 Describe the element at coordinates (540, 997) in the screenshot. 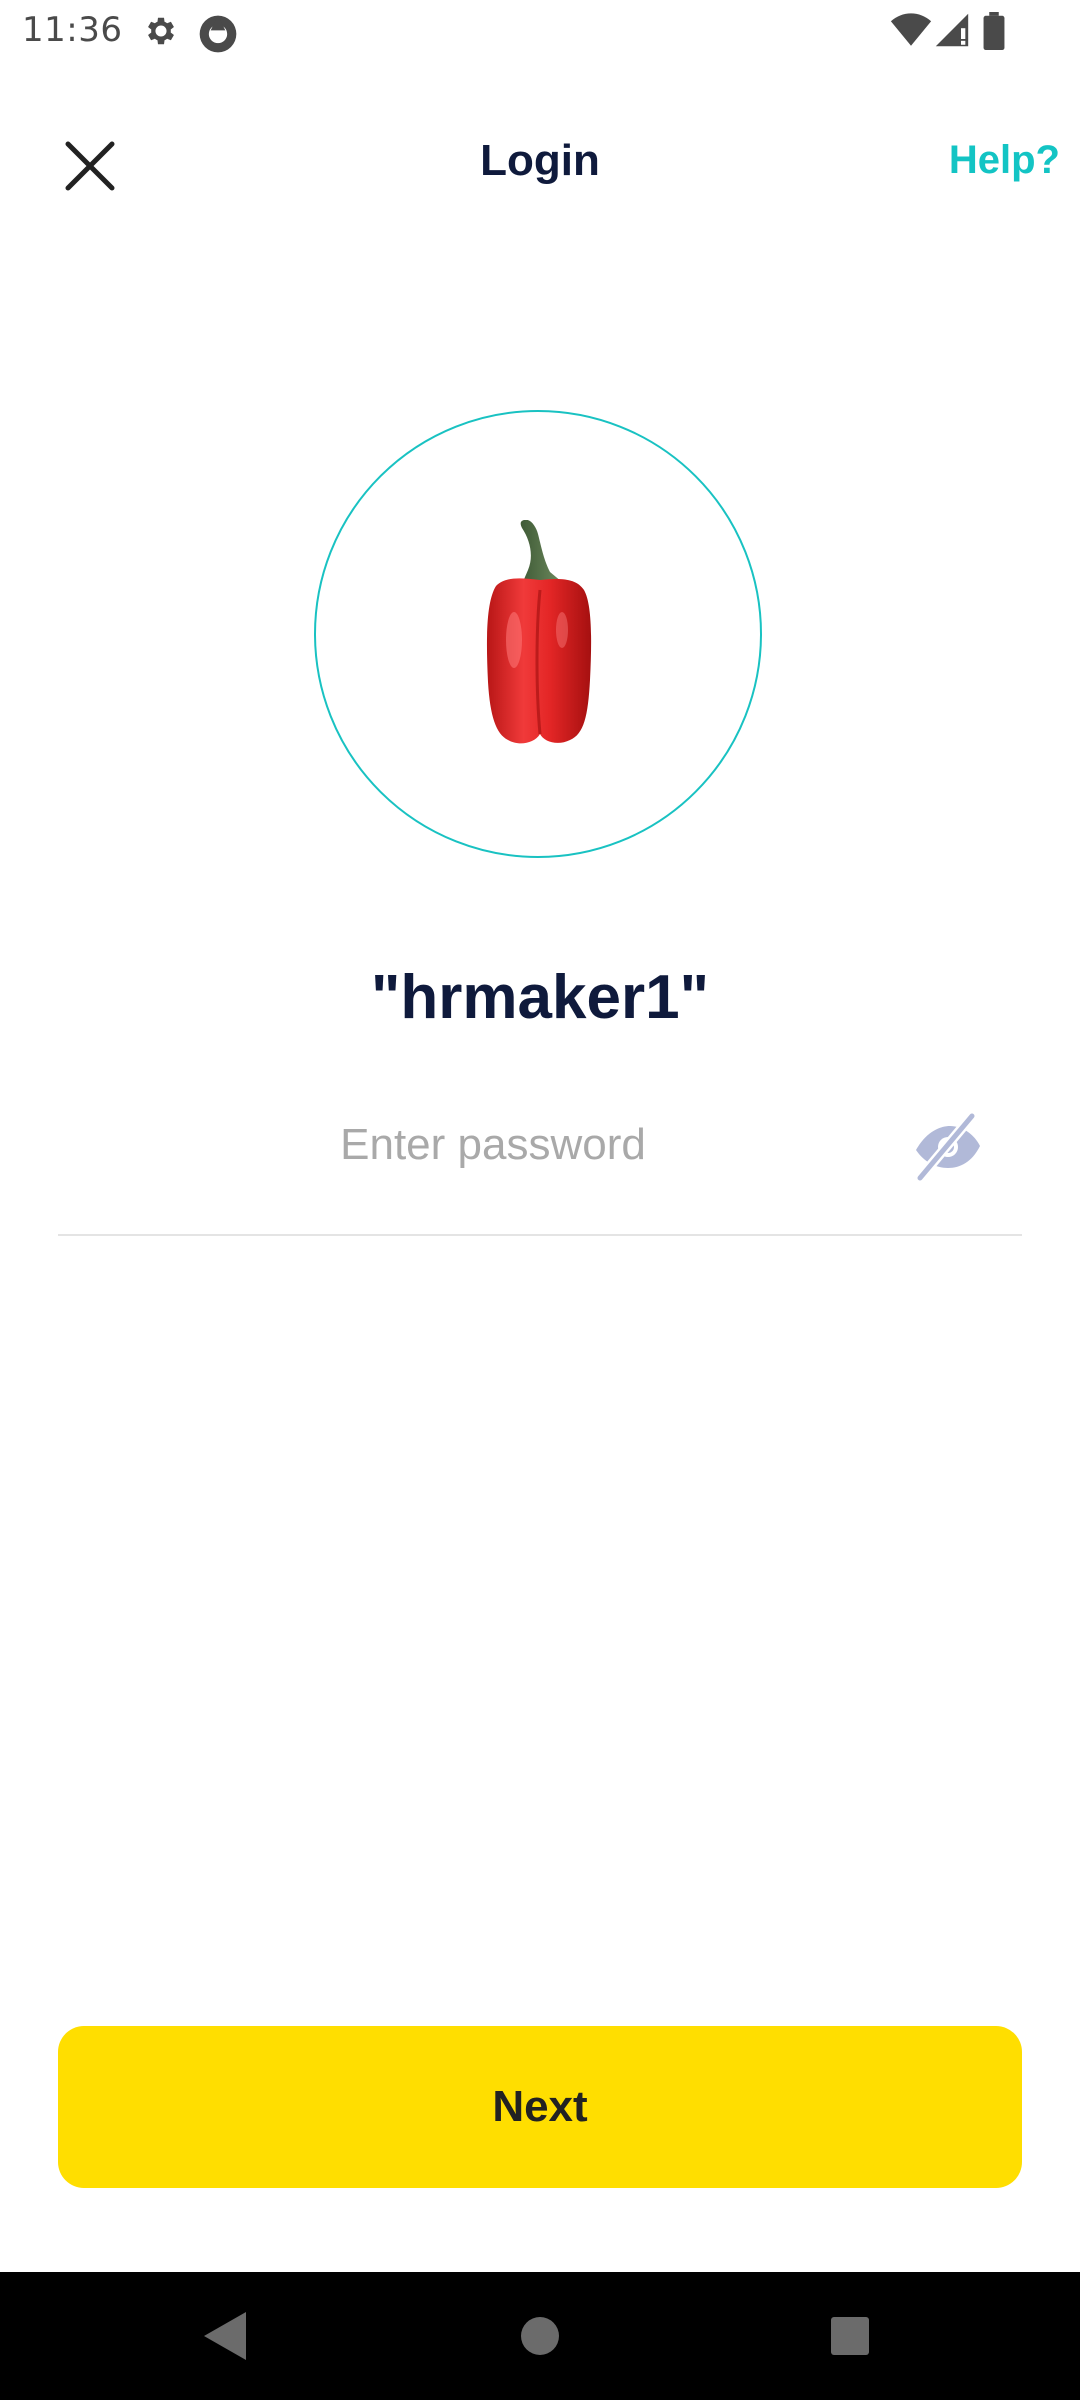

I see `username-label: "hrmaker1"` at that location.